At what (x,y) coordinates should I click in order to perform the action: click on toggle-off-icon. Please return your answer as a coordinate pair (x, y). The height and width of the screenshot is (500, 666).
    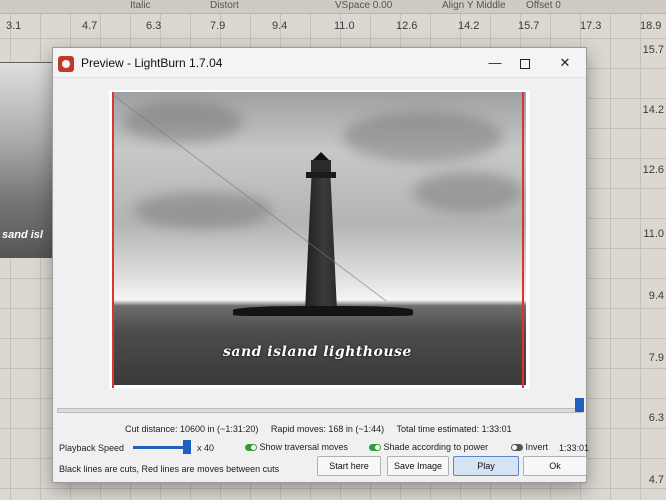
    Looking at the image, I should click on (517, 448).